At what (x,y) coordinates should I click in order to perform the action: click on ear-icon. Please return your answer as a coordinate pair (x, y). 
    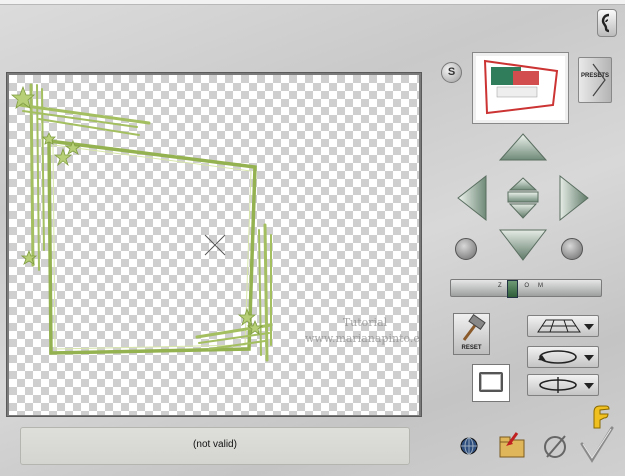
    Looking at the image, I should click on (607, 23).